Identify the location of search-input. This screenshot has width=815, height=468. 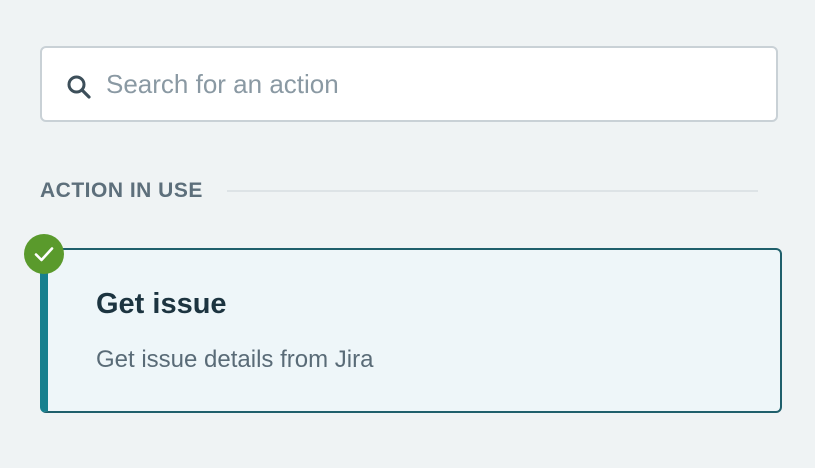
(433, 84).